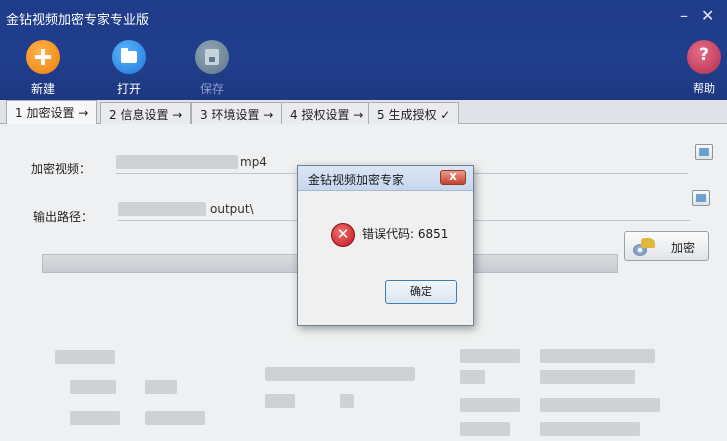 Image resolution: width=727 pixels, height=441 pixels. What do you see at coordinates (707, 15) in the screenshot?
I see `window-close-icon: ✕` at bounding box center [707, 15].